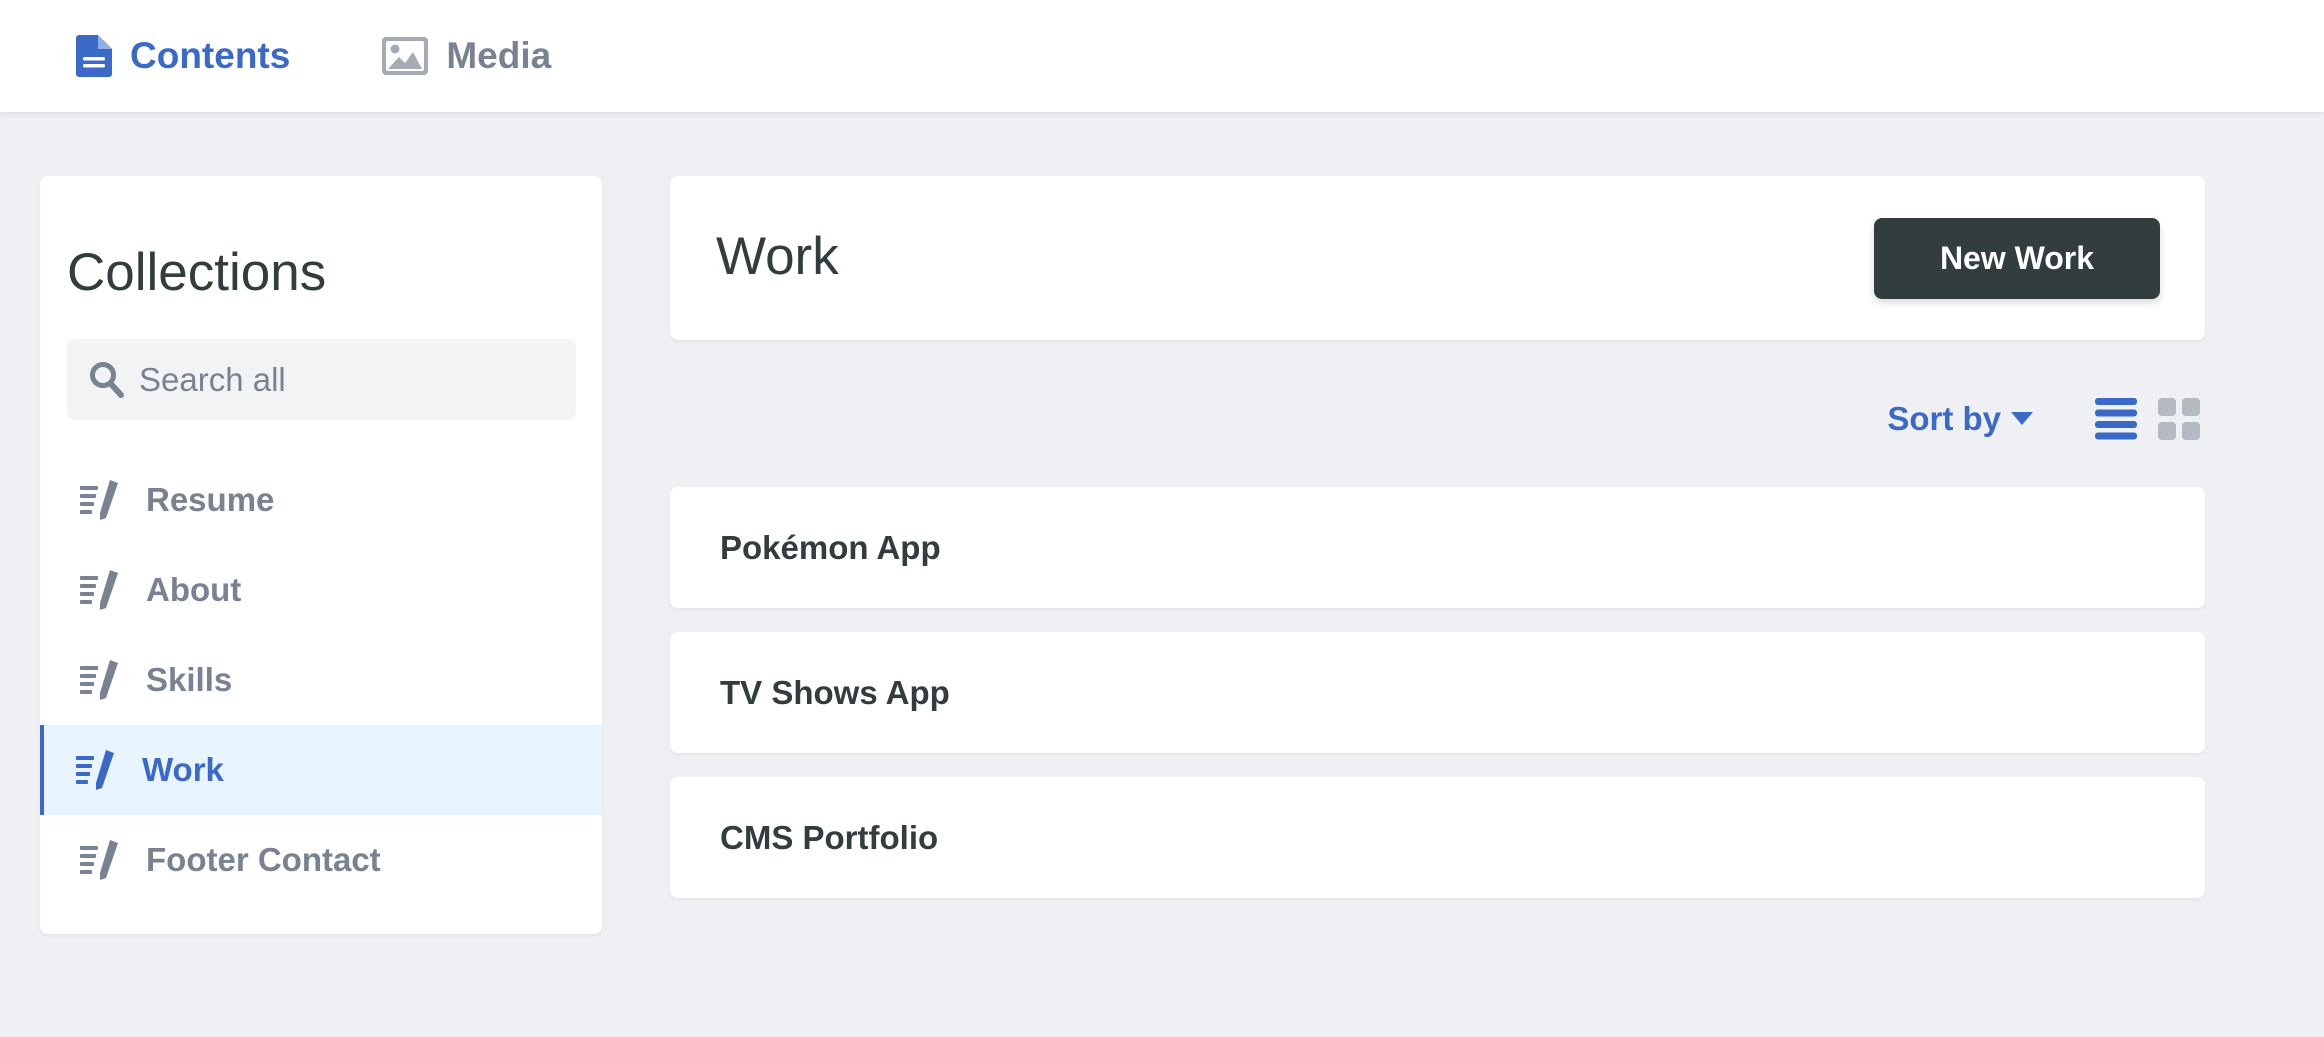 The width and height of the screenshot is (2324, 1037). What do you see at coordinates (347, 379) in the screenshot?
I see `search-input` at bounding box center [347, 379].